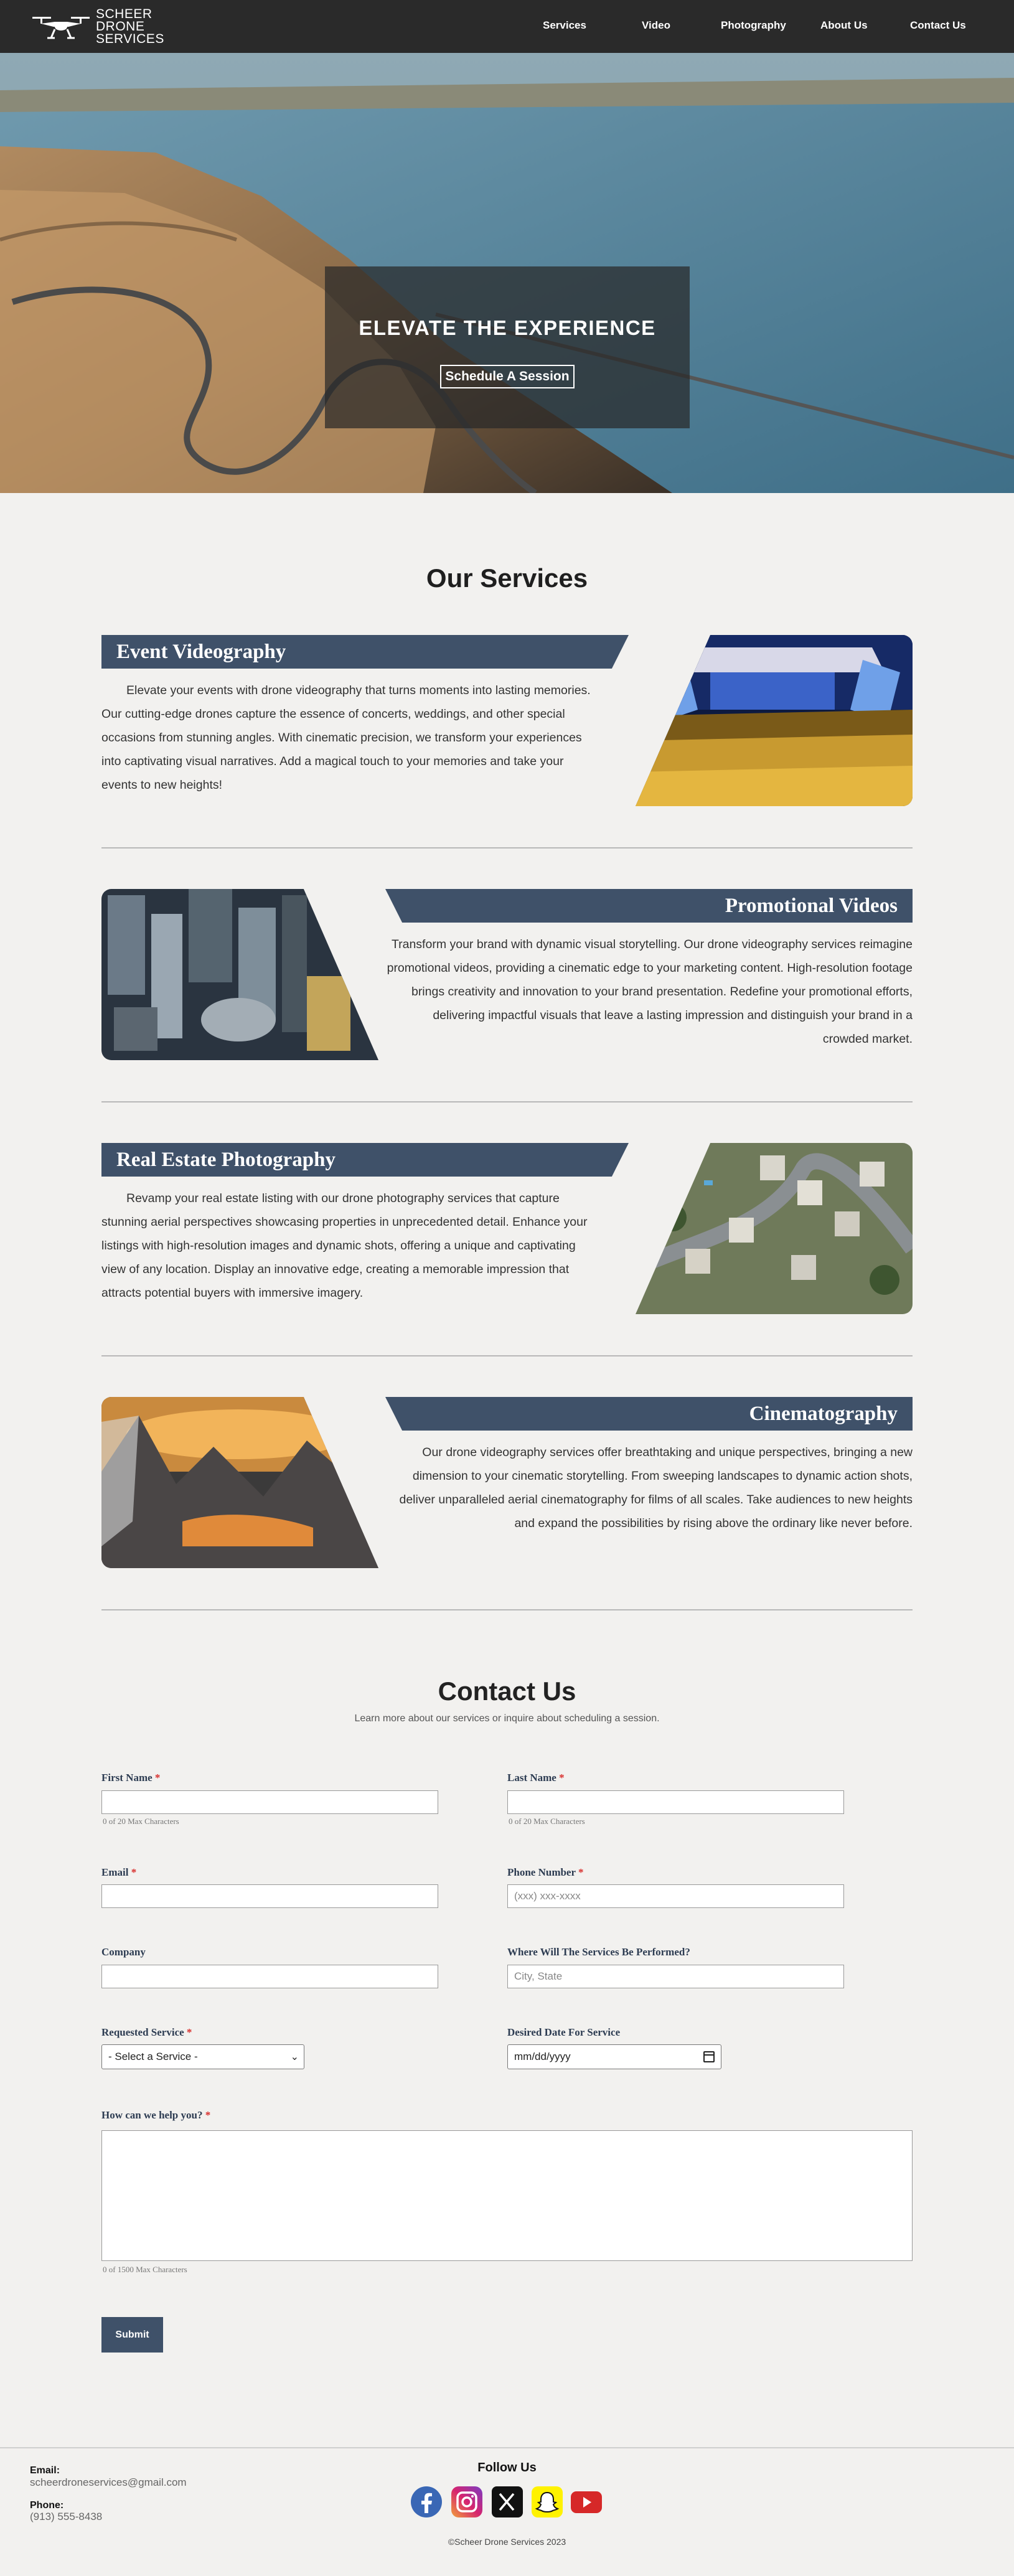 This screenshot has width=1014, height=2576. I want to click on contact-title: Contact Us, so click(507, 1691).